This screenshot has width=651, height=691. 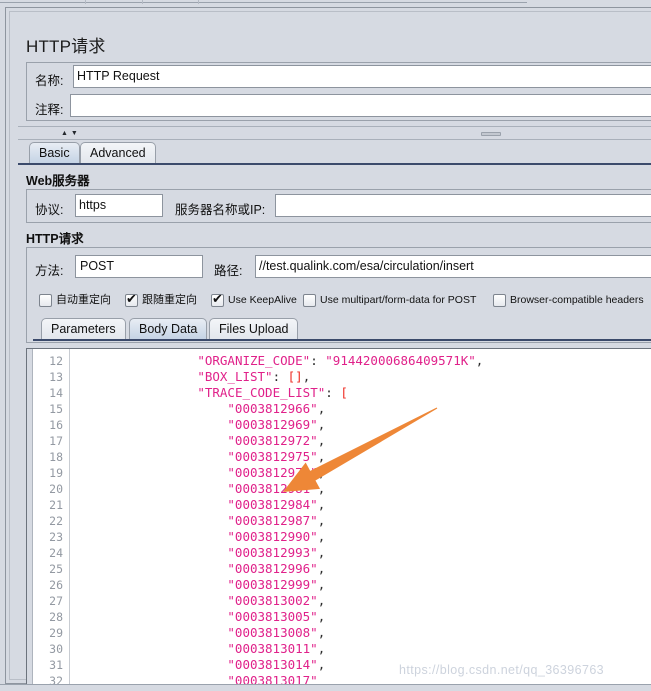 I want to click on code-line: "ORGANIZE_CODE": "91442000686409571K",, so click(x=340, y=361).